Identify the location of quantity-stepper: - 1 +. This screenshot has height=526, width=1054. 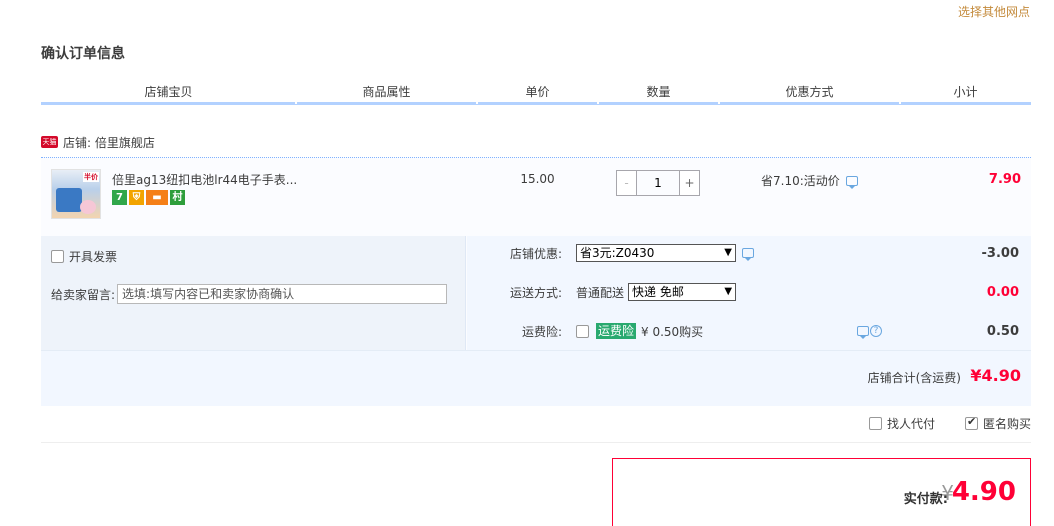
(658, 183).